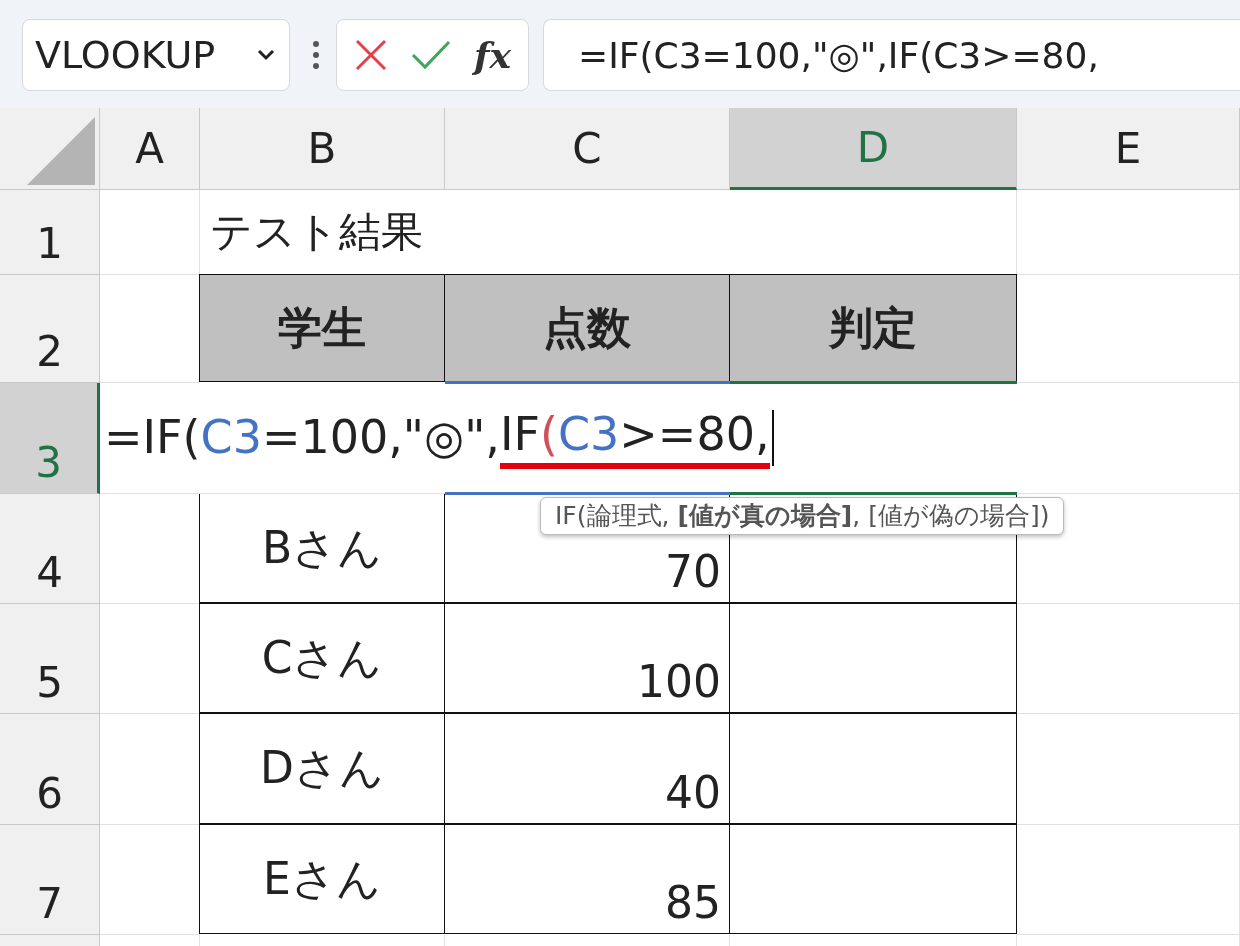  Describe the element at coordinates (873, 328) in the screenshot. I see `header-cell: 判定` at that location.